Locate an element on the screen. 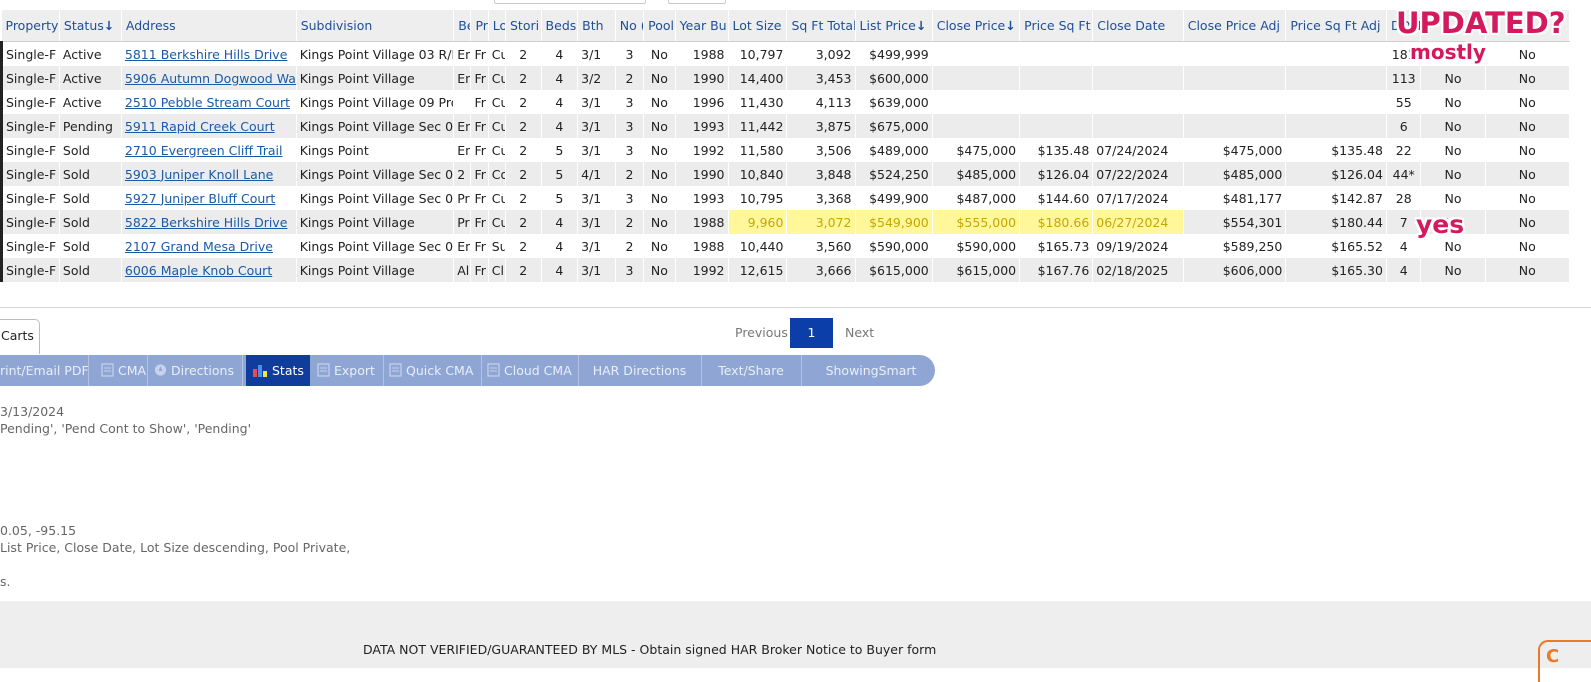  table-cell: 28 is located at coordinates (1404, 198).